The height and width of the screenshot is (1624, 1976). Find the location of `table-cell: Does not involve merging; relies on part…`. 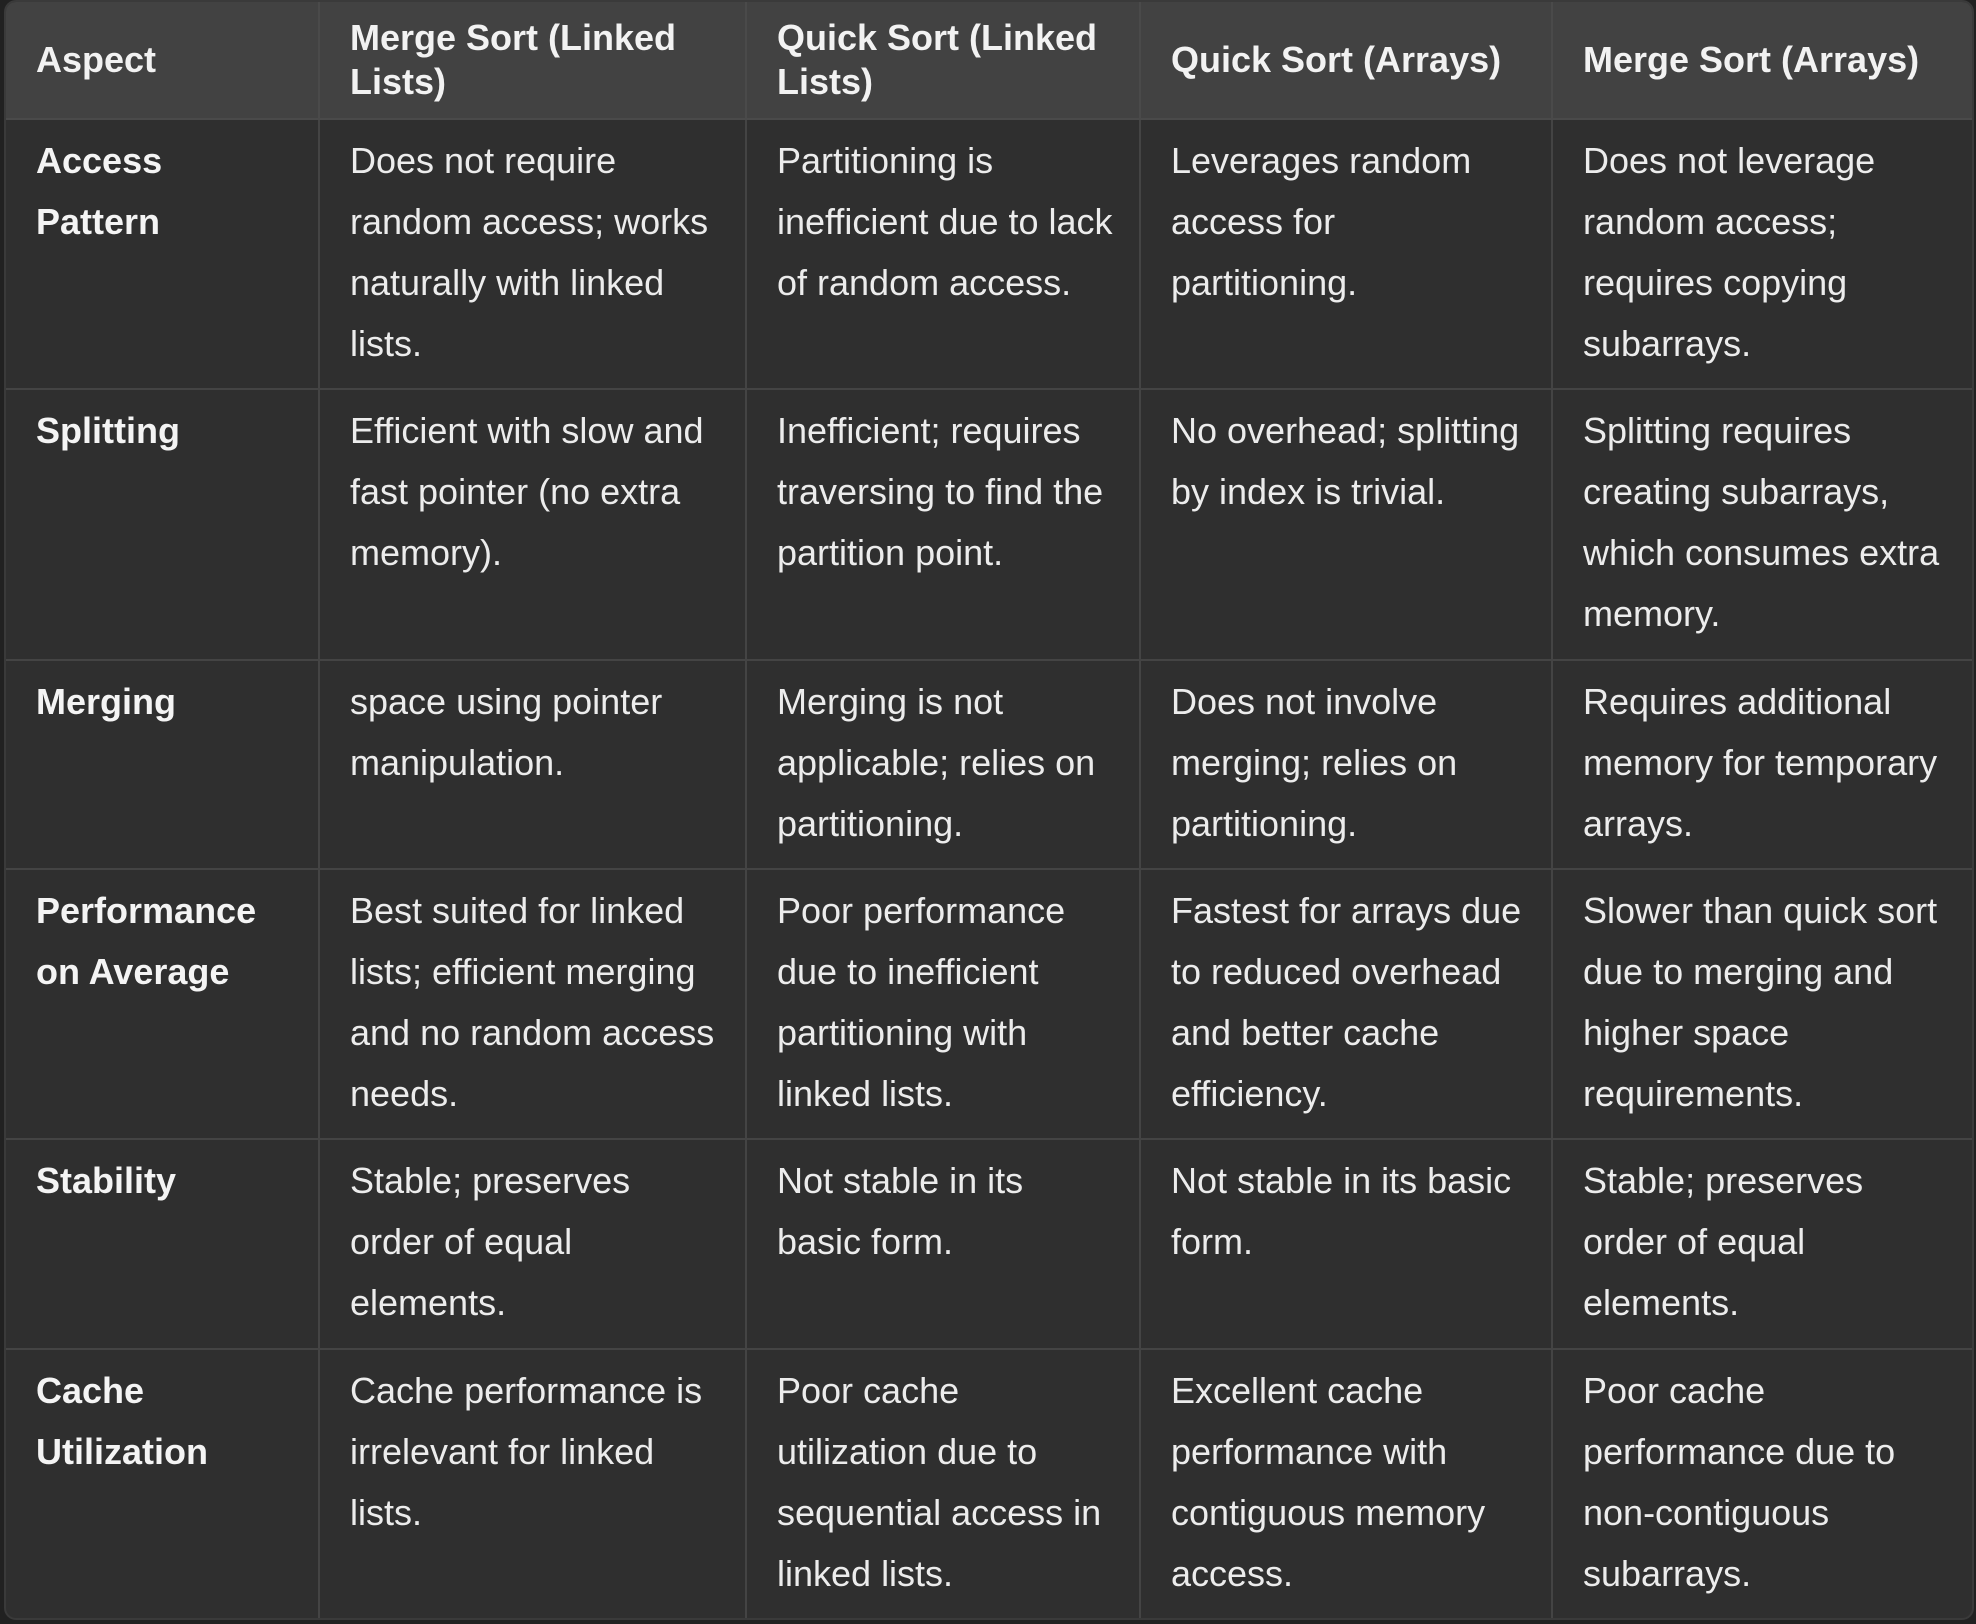

table-cell: Does not involve merging; relies on part… is located at coordinates (1346, 764).